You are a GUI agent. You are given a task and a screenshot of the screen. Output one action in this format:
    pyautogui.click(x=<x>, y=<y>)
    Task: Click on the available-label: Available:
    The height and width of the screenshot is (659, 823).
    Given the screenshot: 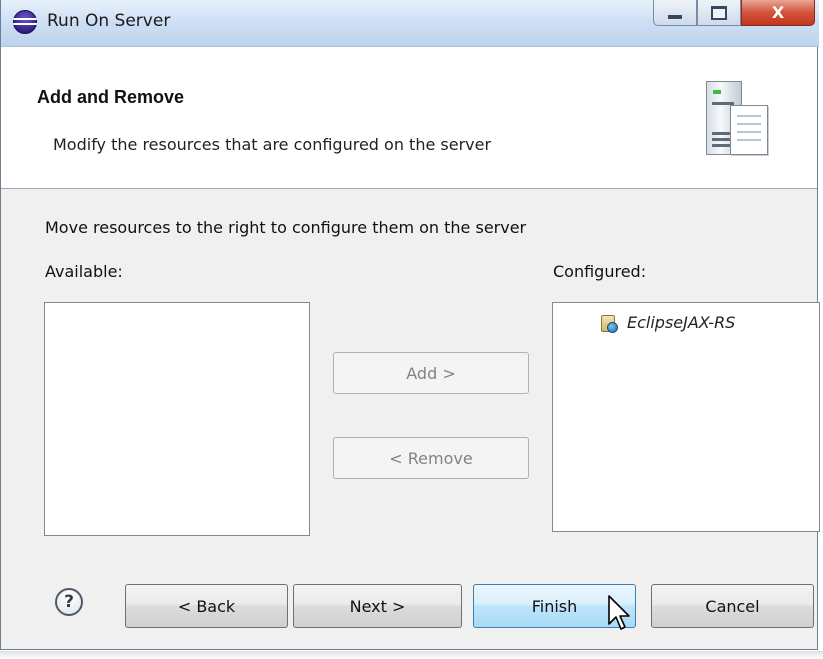 What is the action you would take?
    pyautogui.click(x=84, y=271)
    